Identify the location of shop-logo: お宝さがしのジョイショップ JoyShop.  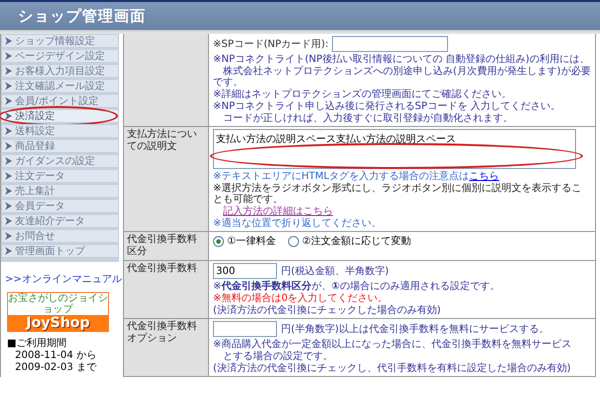
(58, 312).